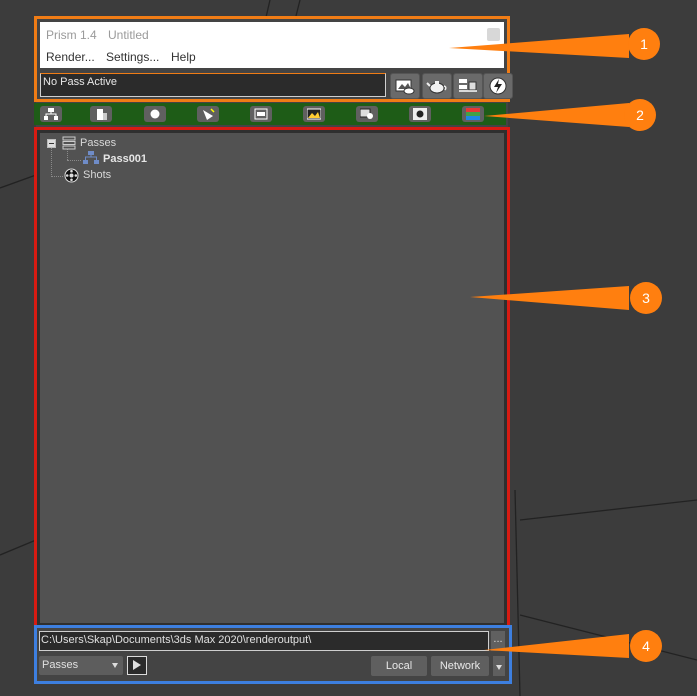  I want to click on callout-1: 1, so click(644, 44).